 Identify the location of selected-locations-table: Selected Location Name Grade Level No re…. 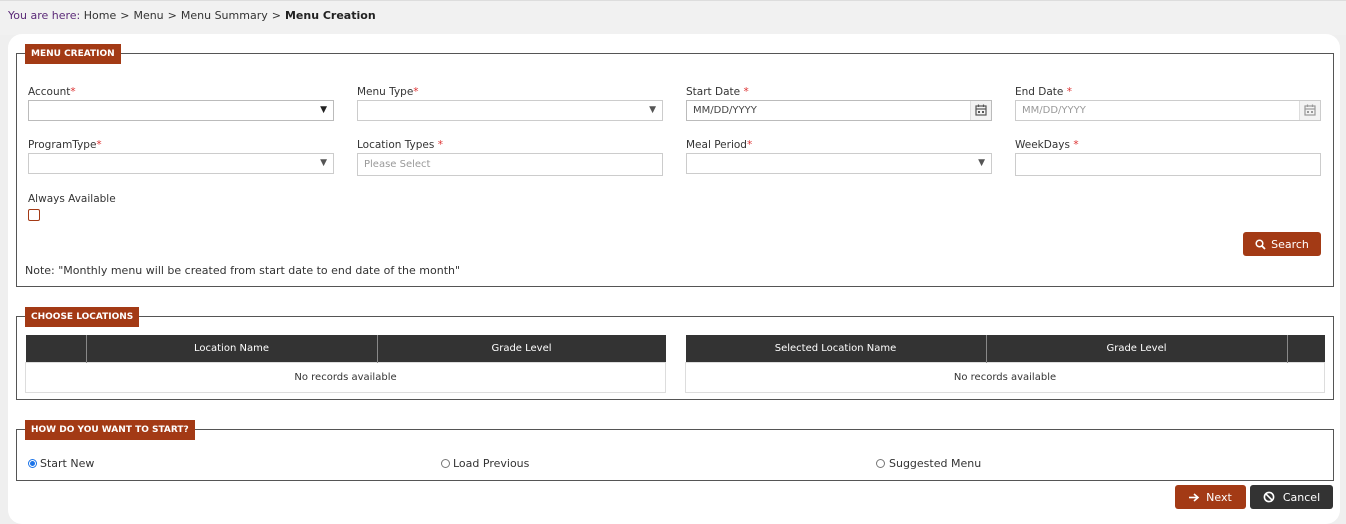
(1005, 364).